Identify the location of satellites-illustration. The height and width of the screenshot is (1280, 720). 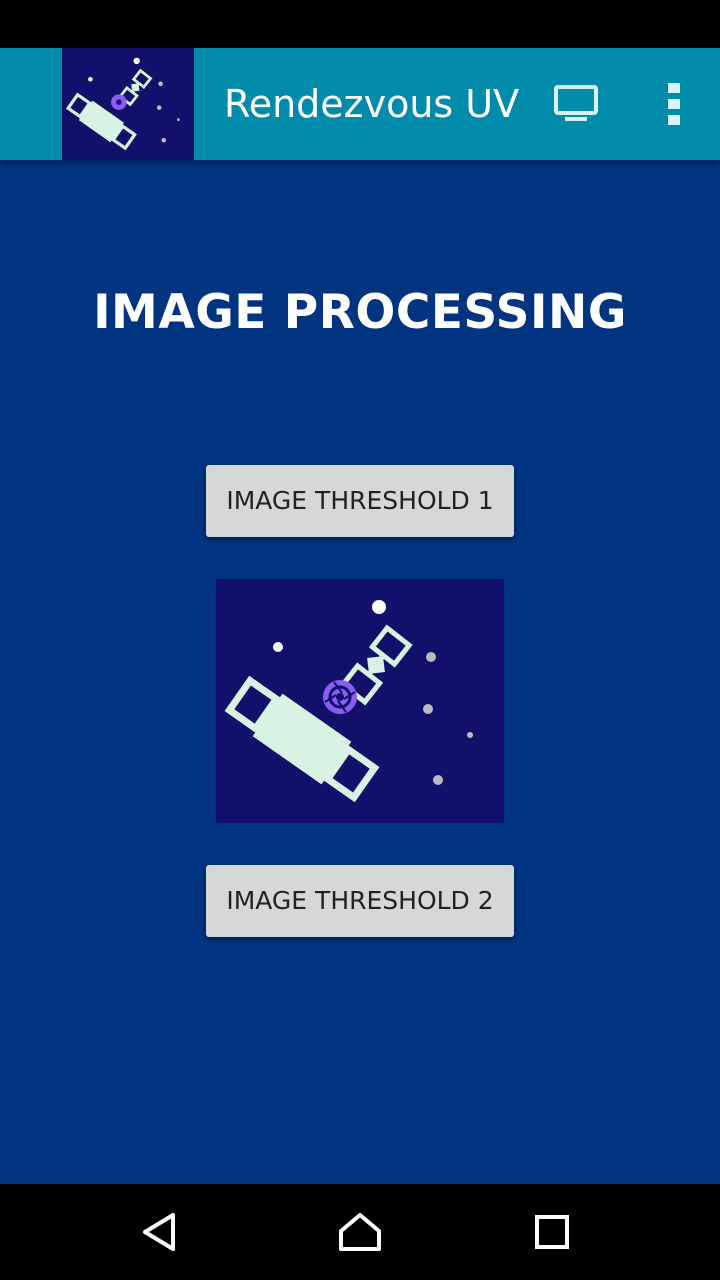
(360, 701).